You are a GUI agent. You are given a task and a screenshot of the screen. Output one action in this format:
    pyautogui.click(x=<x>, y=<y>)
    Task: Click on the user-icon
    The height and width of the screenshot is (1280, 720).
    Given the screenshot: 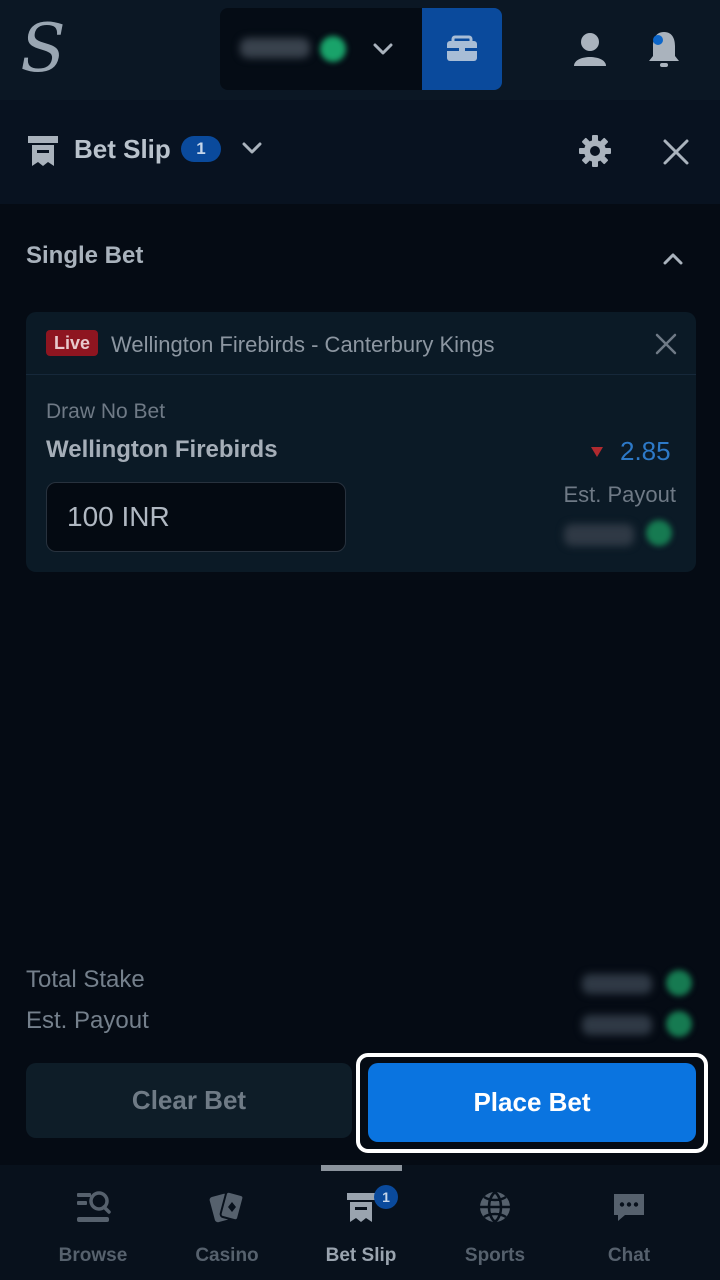 What is the action you would take?
    pyautogui.click(x=590, y=50)
    